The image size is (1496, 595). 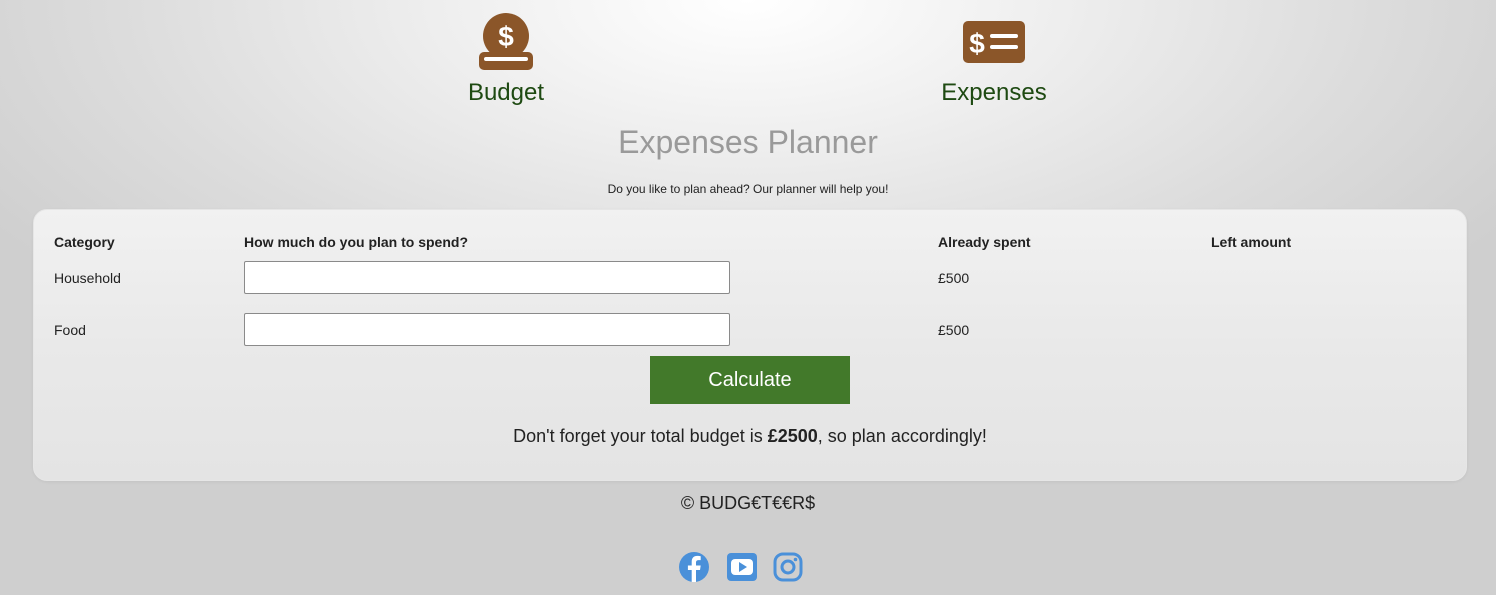 I want to click on page-title: Expenses Planner, so click(x=748, y=142).